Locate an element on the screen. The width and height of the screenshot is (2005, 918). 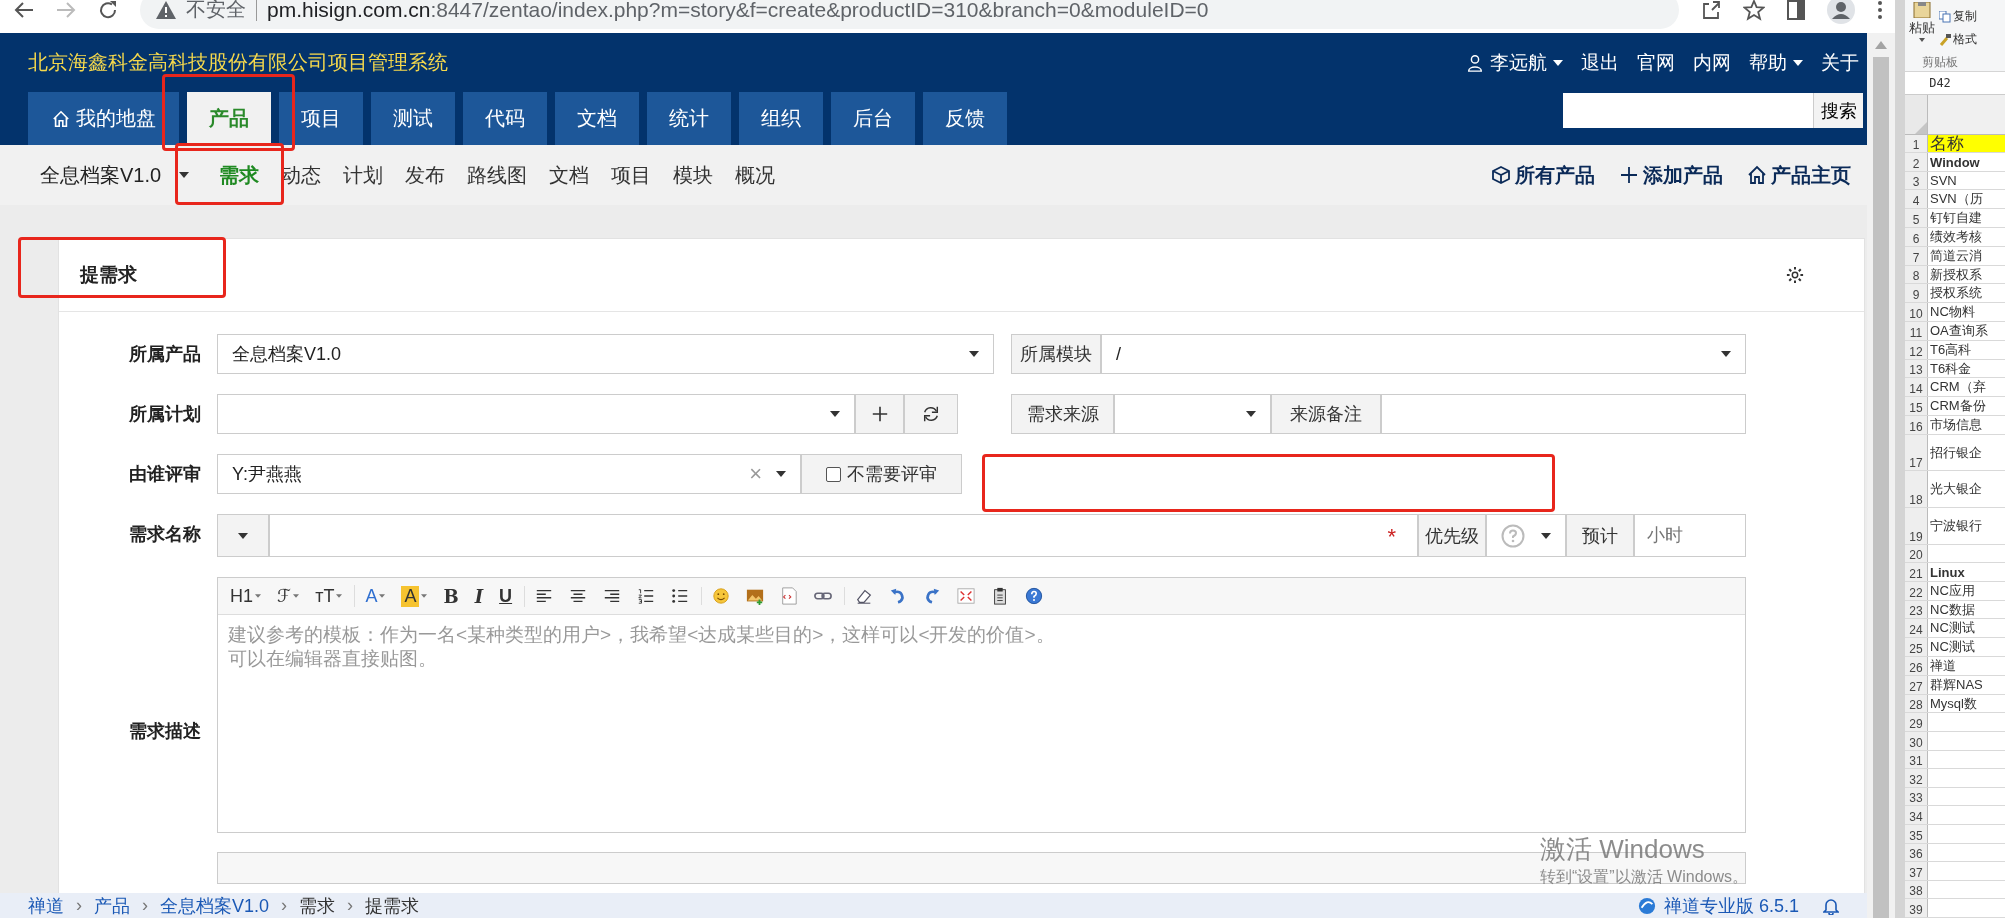
product-select: 全息档案V1.0 is located at coordinates (605, 354).